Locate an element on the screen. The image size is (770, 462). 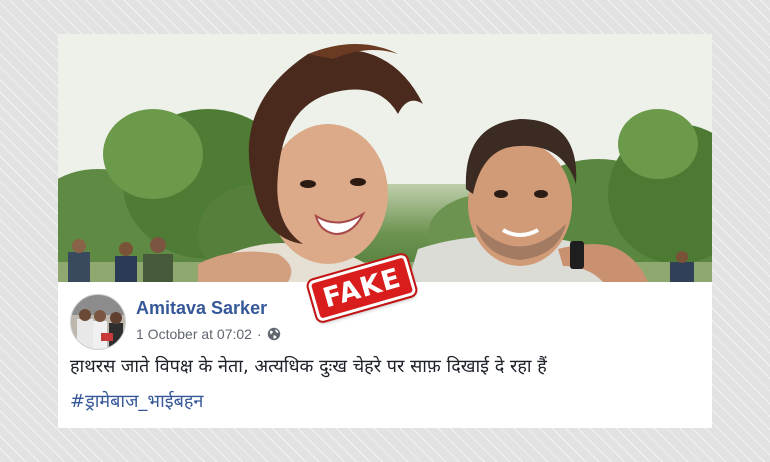
globe-icon is located at coordinates (274, 334).